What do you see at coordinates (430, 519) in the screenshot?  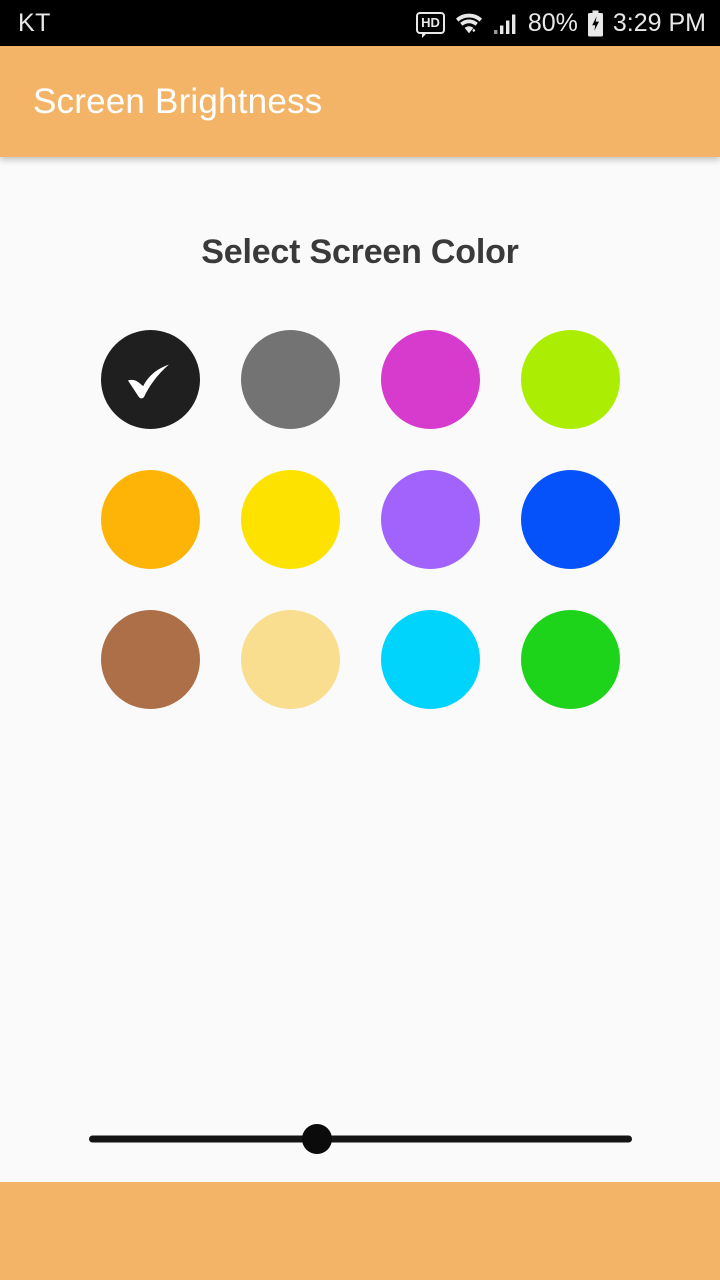 I see `color-swatch-purple` at bounding box center [430, 519].